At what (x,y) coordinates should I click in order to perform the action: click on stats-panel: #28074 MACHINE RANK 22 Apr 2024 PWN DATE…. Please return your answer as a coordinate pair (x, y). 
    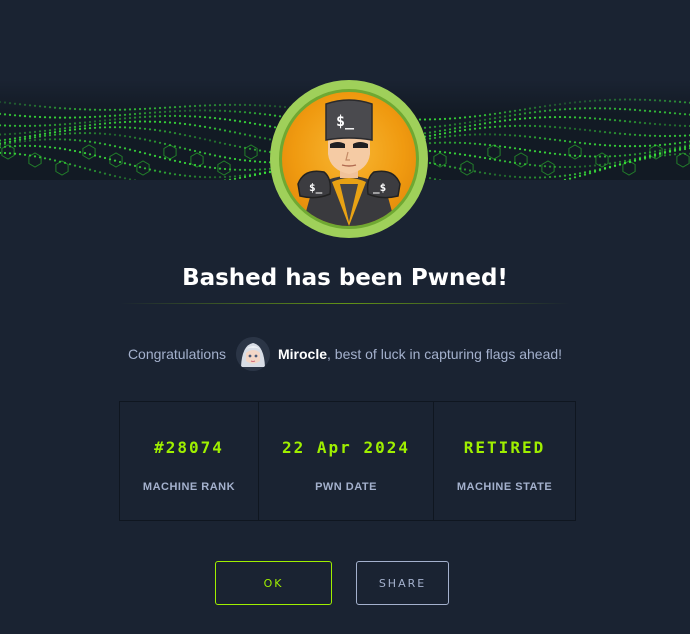
    Looking at the image, I should click on (347, 461).